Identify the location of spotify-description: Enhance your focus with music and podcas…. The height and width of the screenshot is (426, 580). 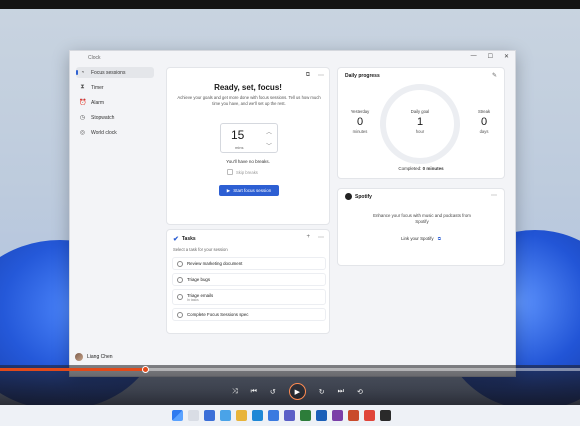
(422, 218).